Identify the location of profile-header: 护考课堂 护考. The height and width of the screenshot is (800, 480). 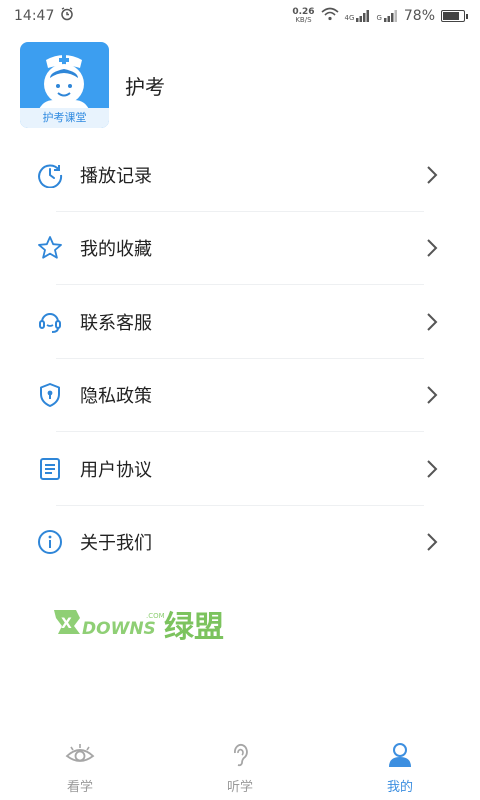
(92, 85).